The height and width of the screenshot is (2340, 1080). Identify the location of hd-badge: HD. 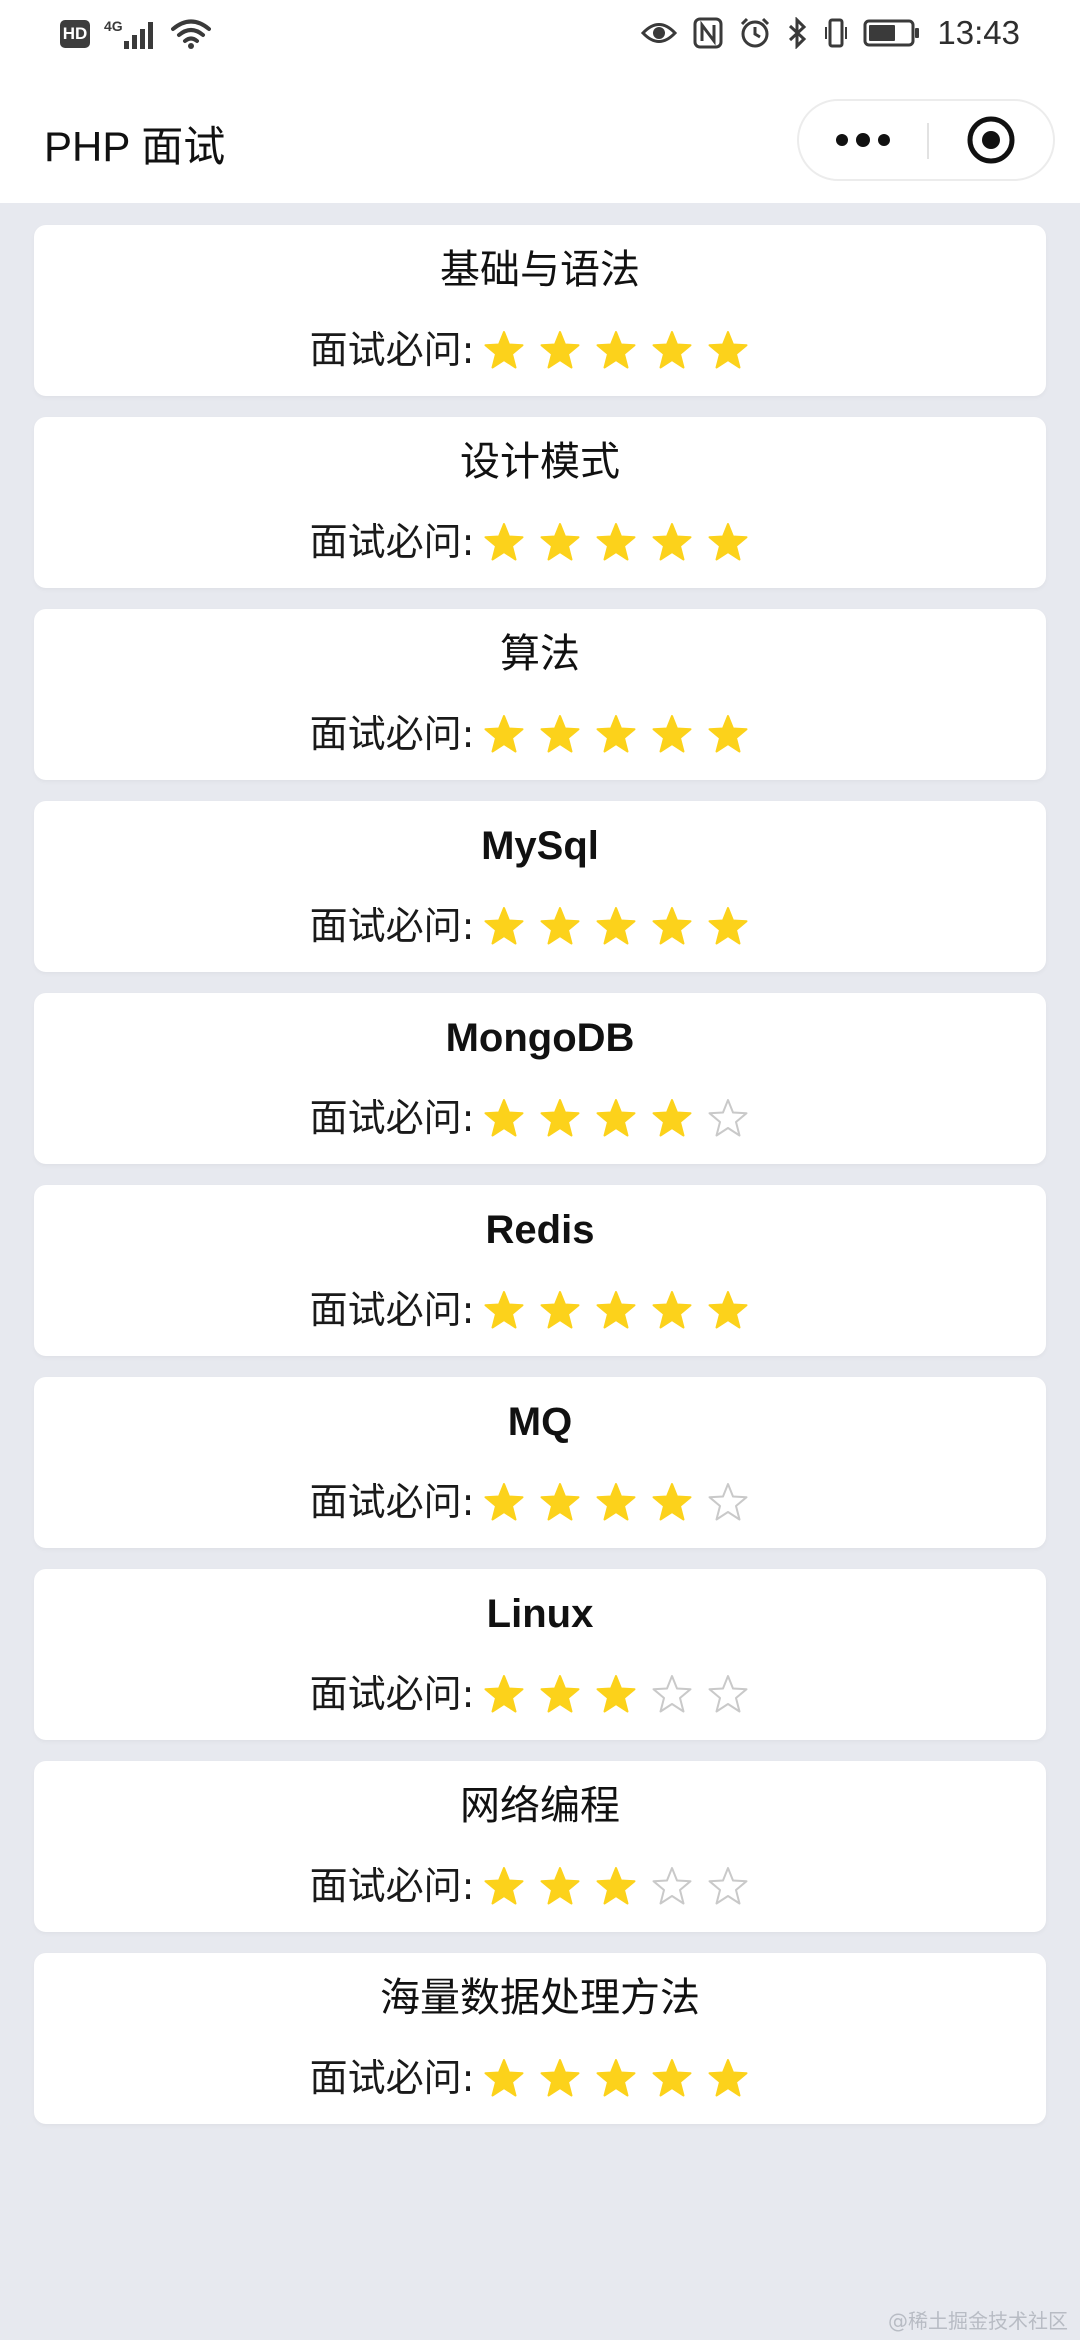
(75, 34).